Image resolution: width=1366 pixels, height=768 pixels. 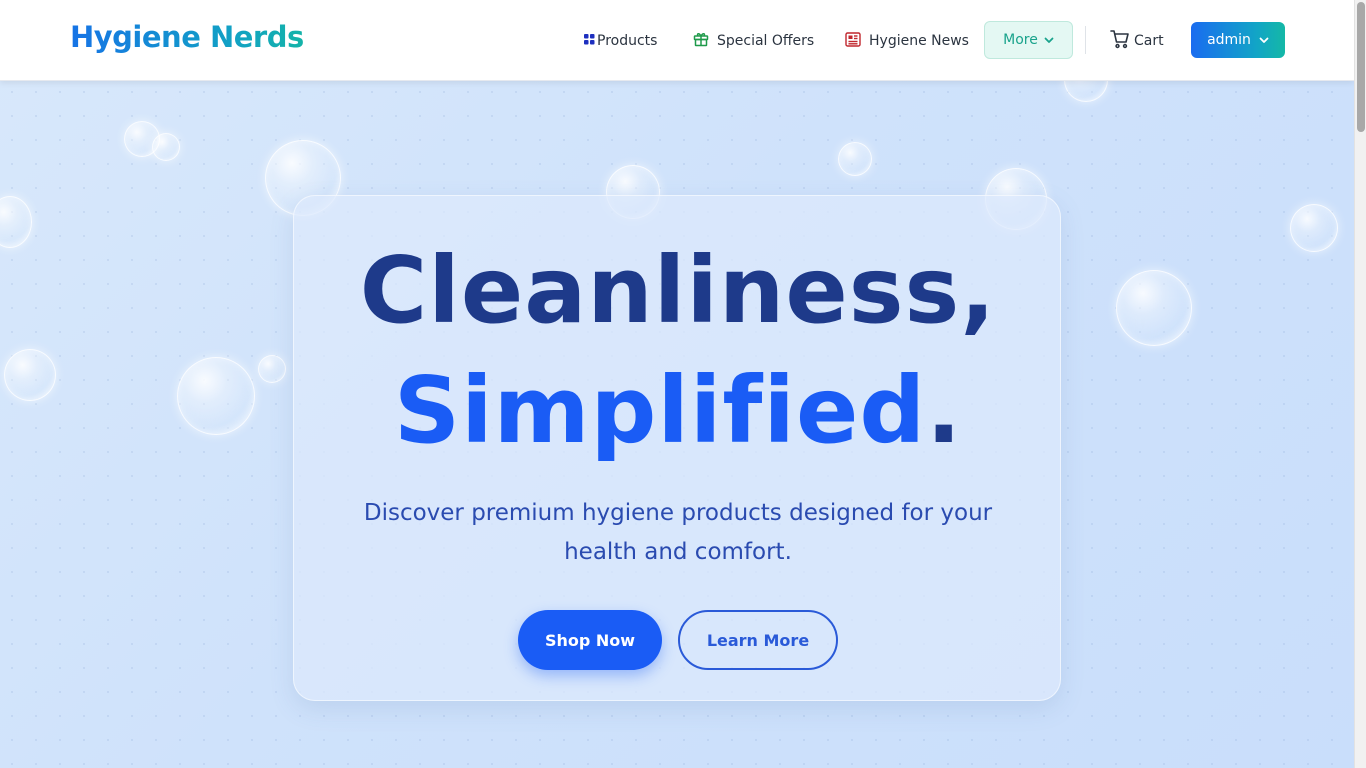 What do you see at coordinates (589, 41) in the screenshot?
I see `grid-icon` at bounding box center [589, 41].